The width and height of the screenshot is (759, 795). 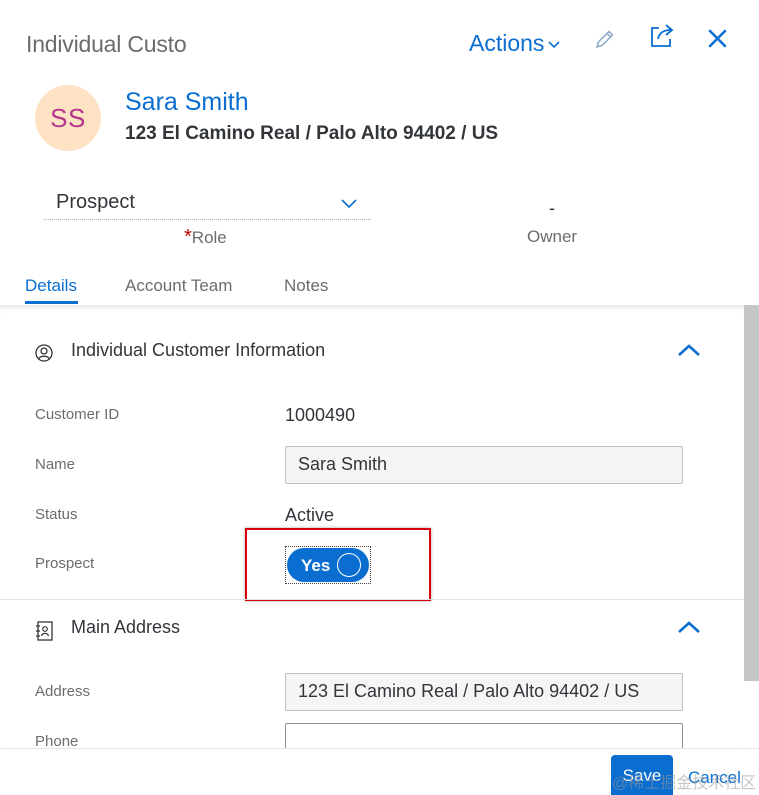 What do you see at coordinates (684, 783) in the screenshot?
I see `watermark: @稀土掘金技术社区` at bounding box center [684, 783].